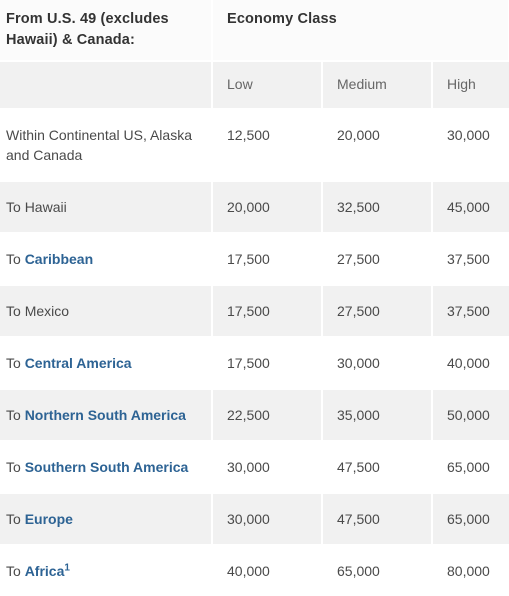 This screenshot has height=596, width=509. I want to click on region-link: Caribbean, so click(59, 259).